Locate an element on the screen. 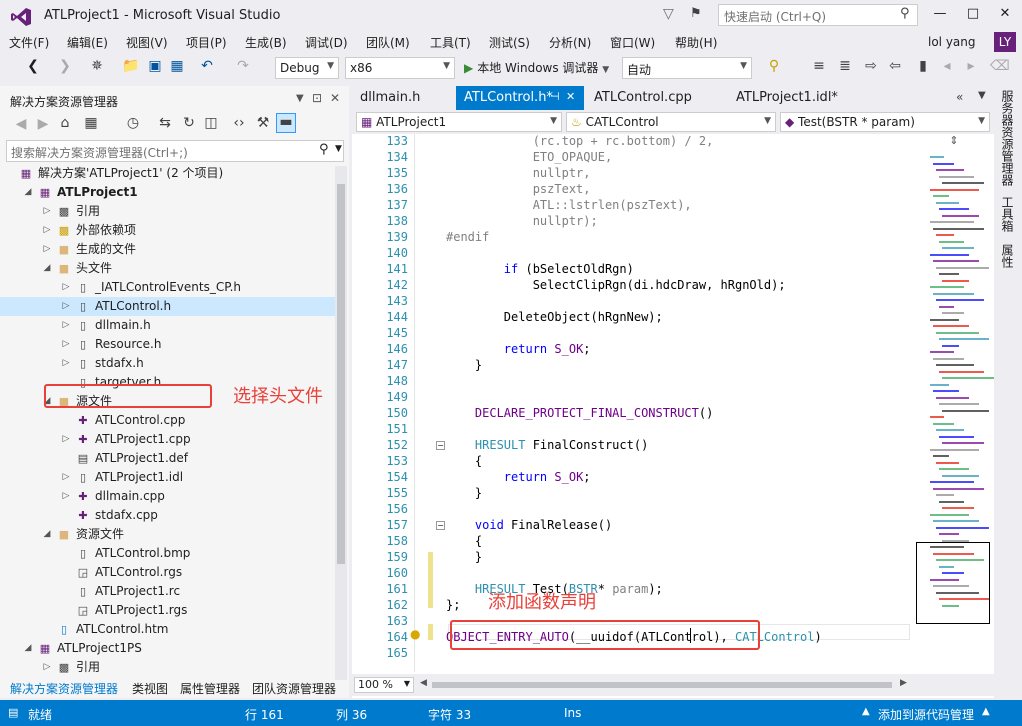 This screenshot has width=1022, height=726. switch-views-icon: ▦ is located at coordinates (91, 123).